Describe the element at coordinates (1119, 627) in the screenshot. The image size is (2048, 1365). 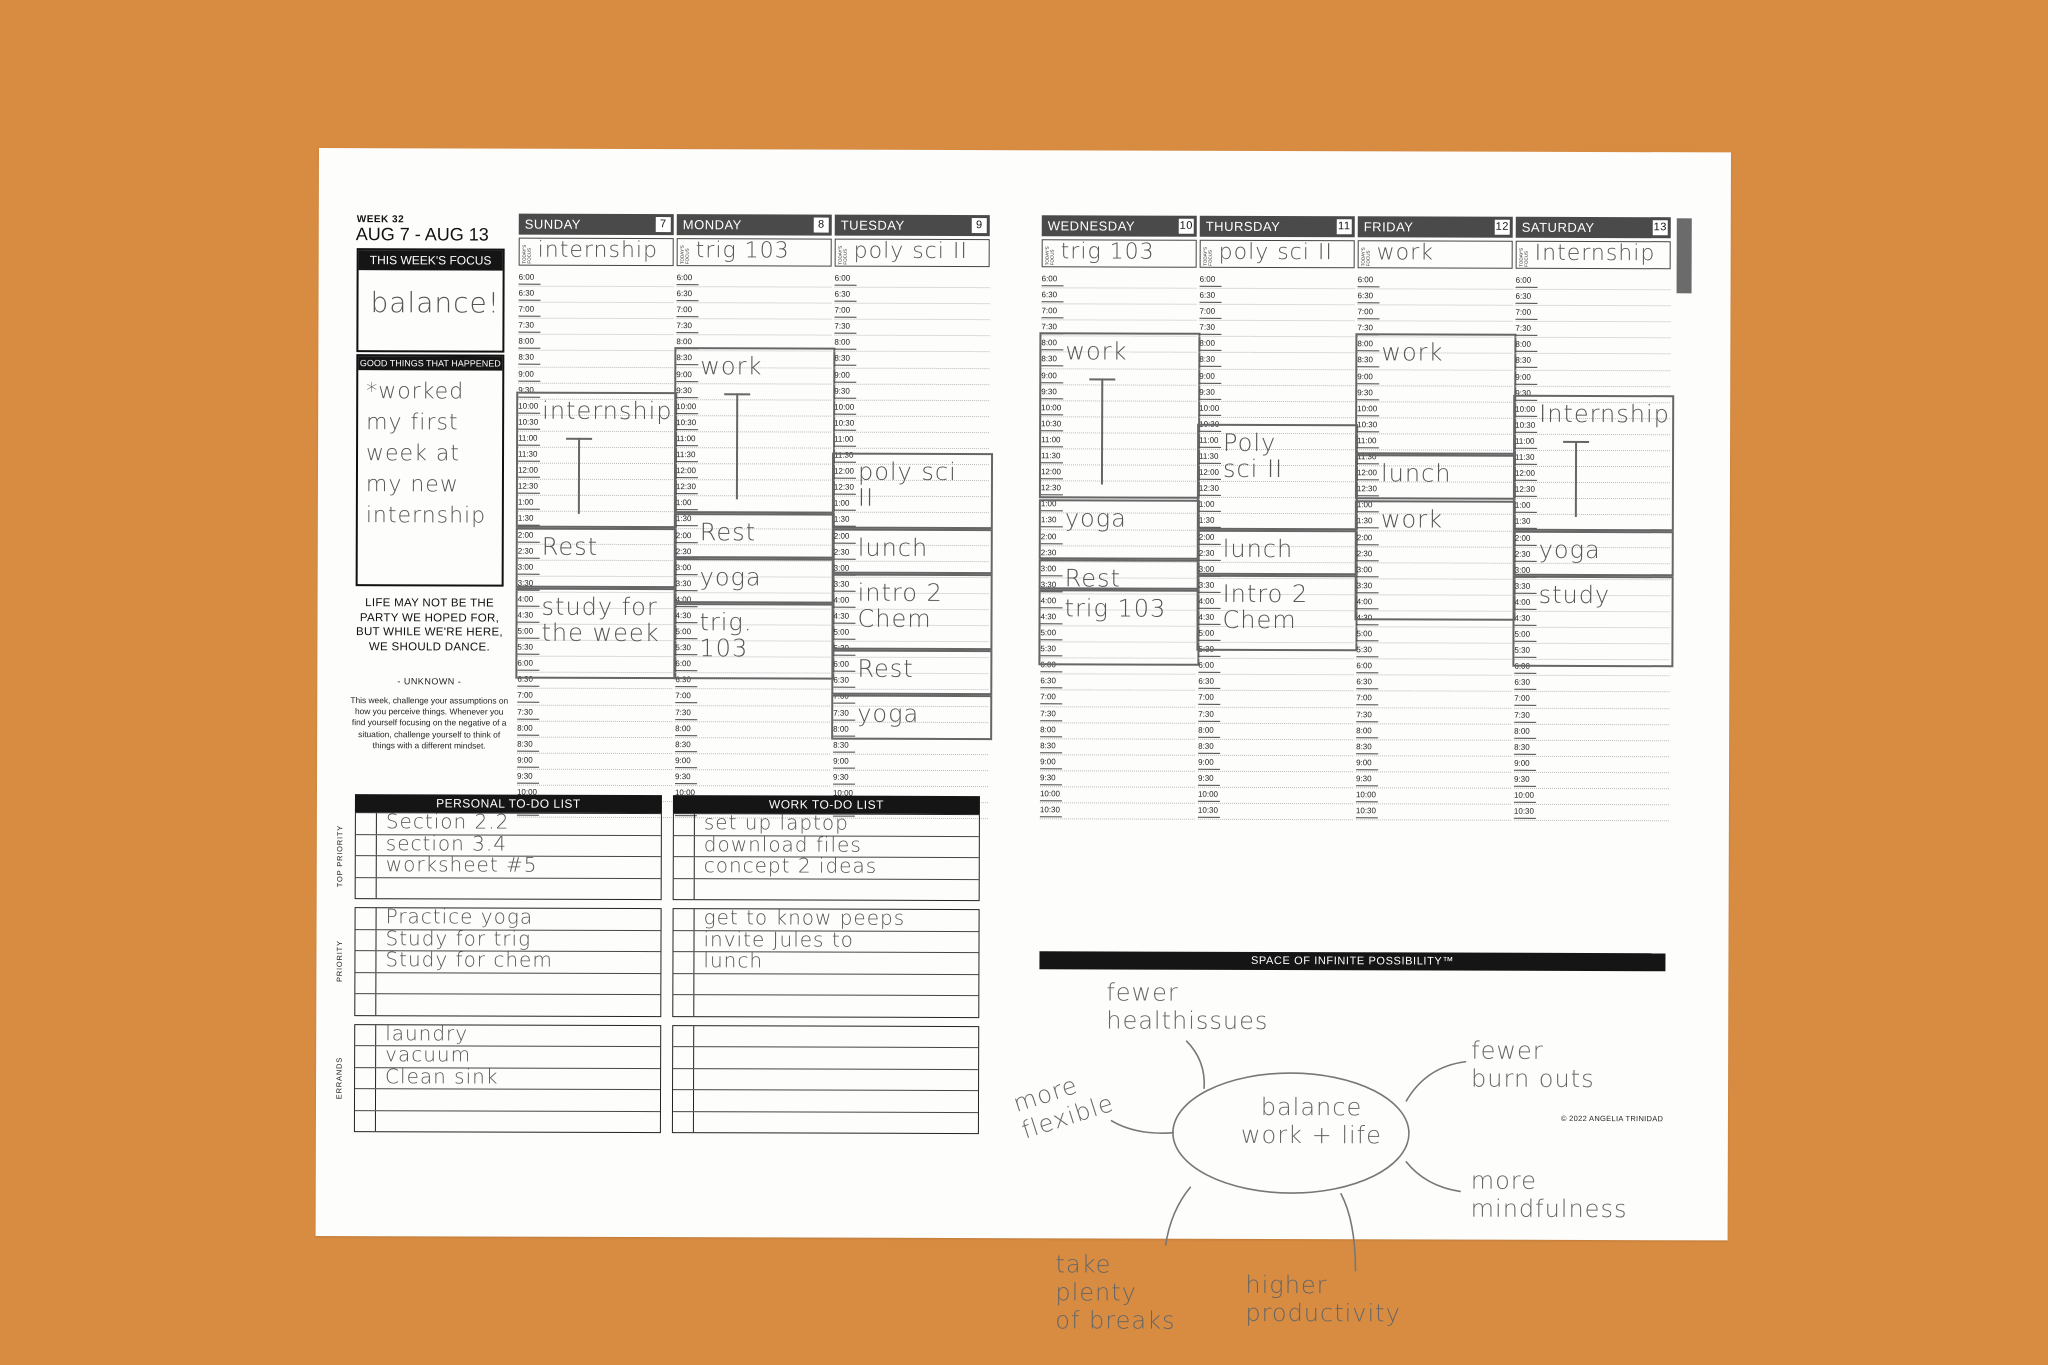
I see `schedule-block: trig 103` at that location.